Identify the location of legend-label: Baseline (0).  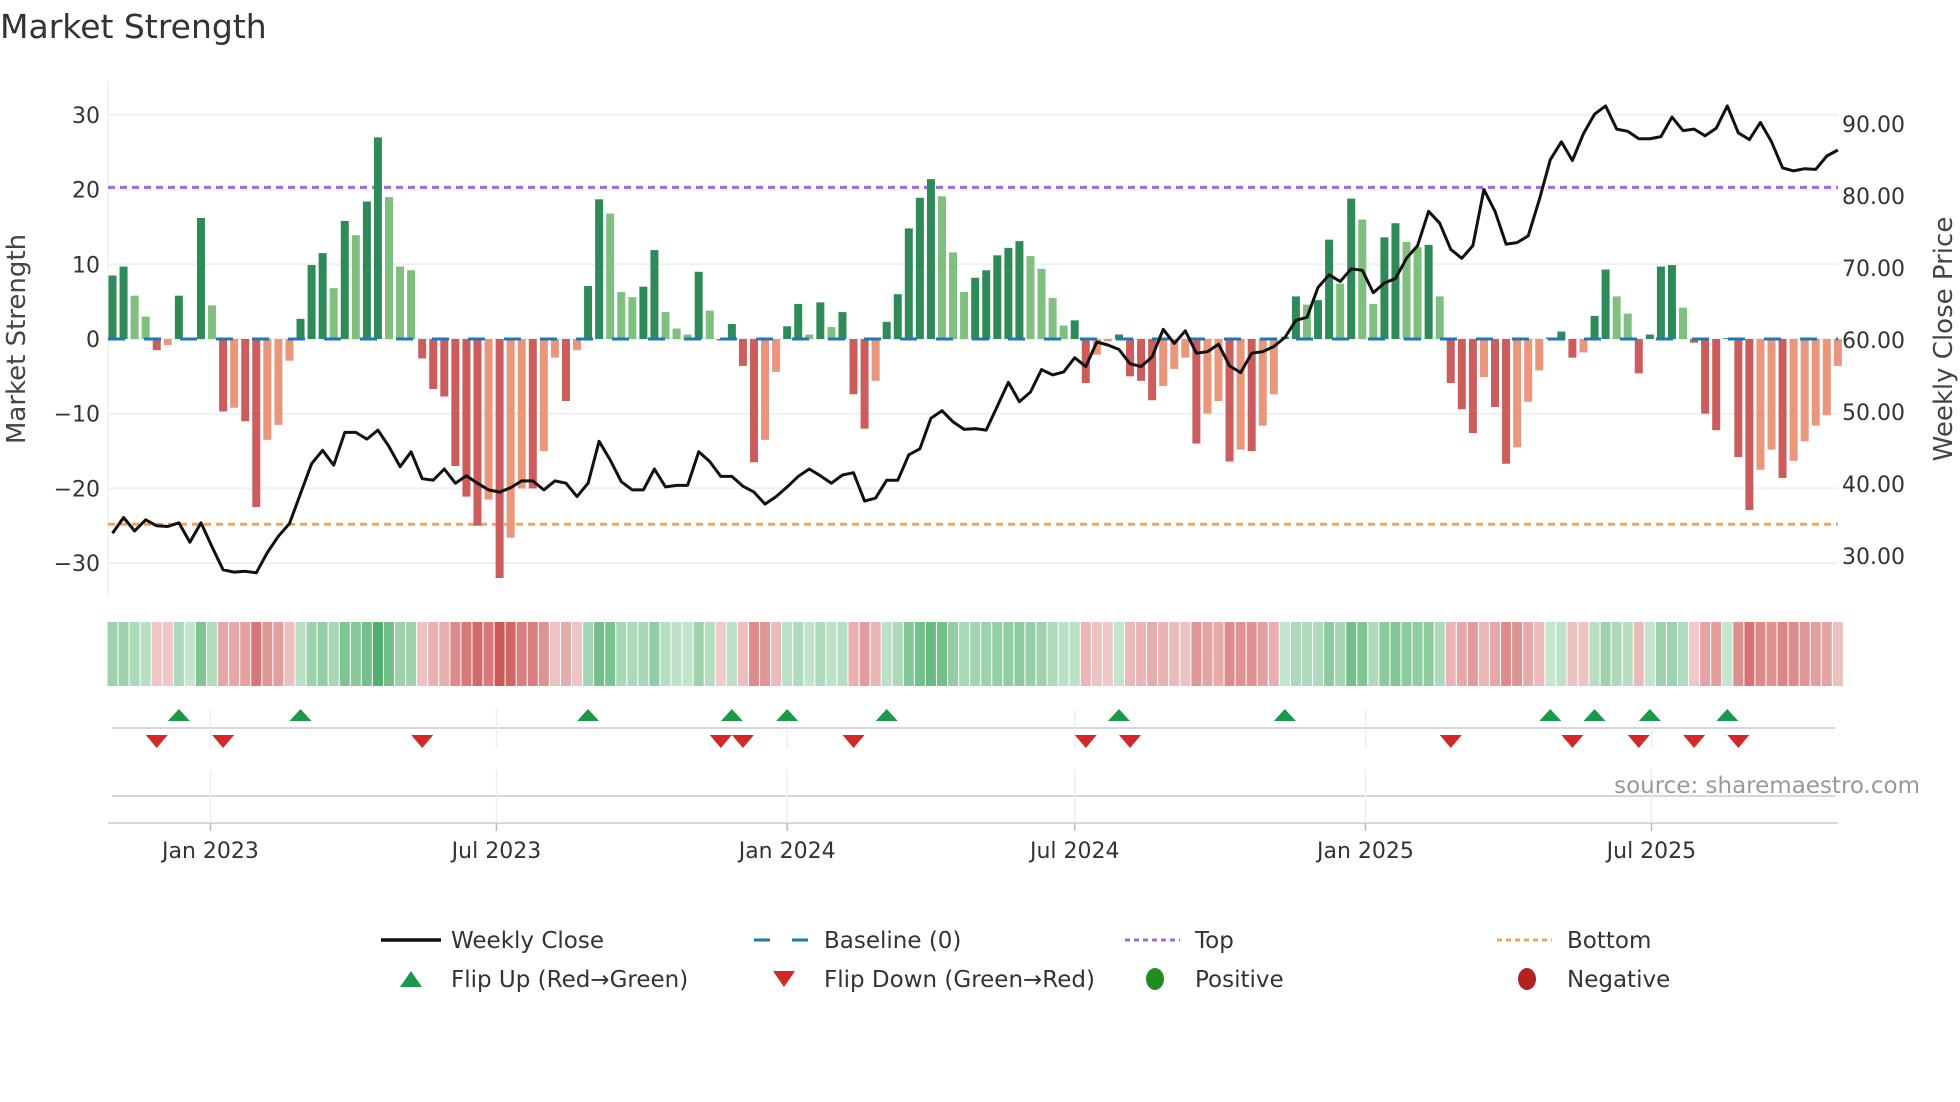
(892, 941).